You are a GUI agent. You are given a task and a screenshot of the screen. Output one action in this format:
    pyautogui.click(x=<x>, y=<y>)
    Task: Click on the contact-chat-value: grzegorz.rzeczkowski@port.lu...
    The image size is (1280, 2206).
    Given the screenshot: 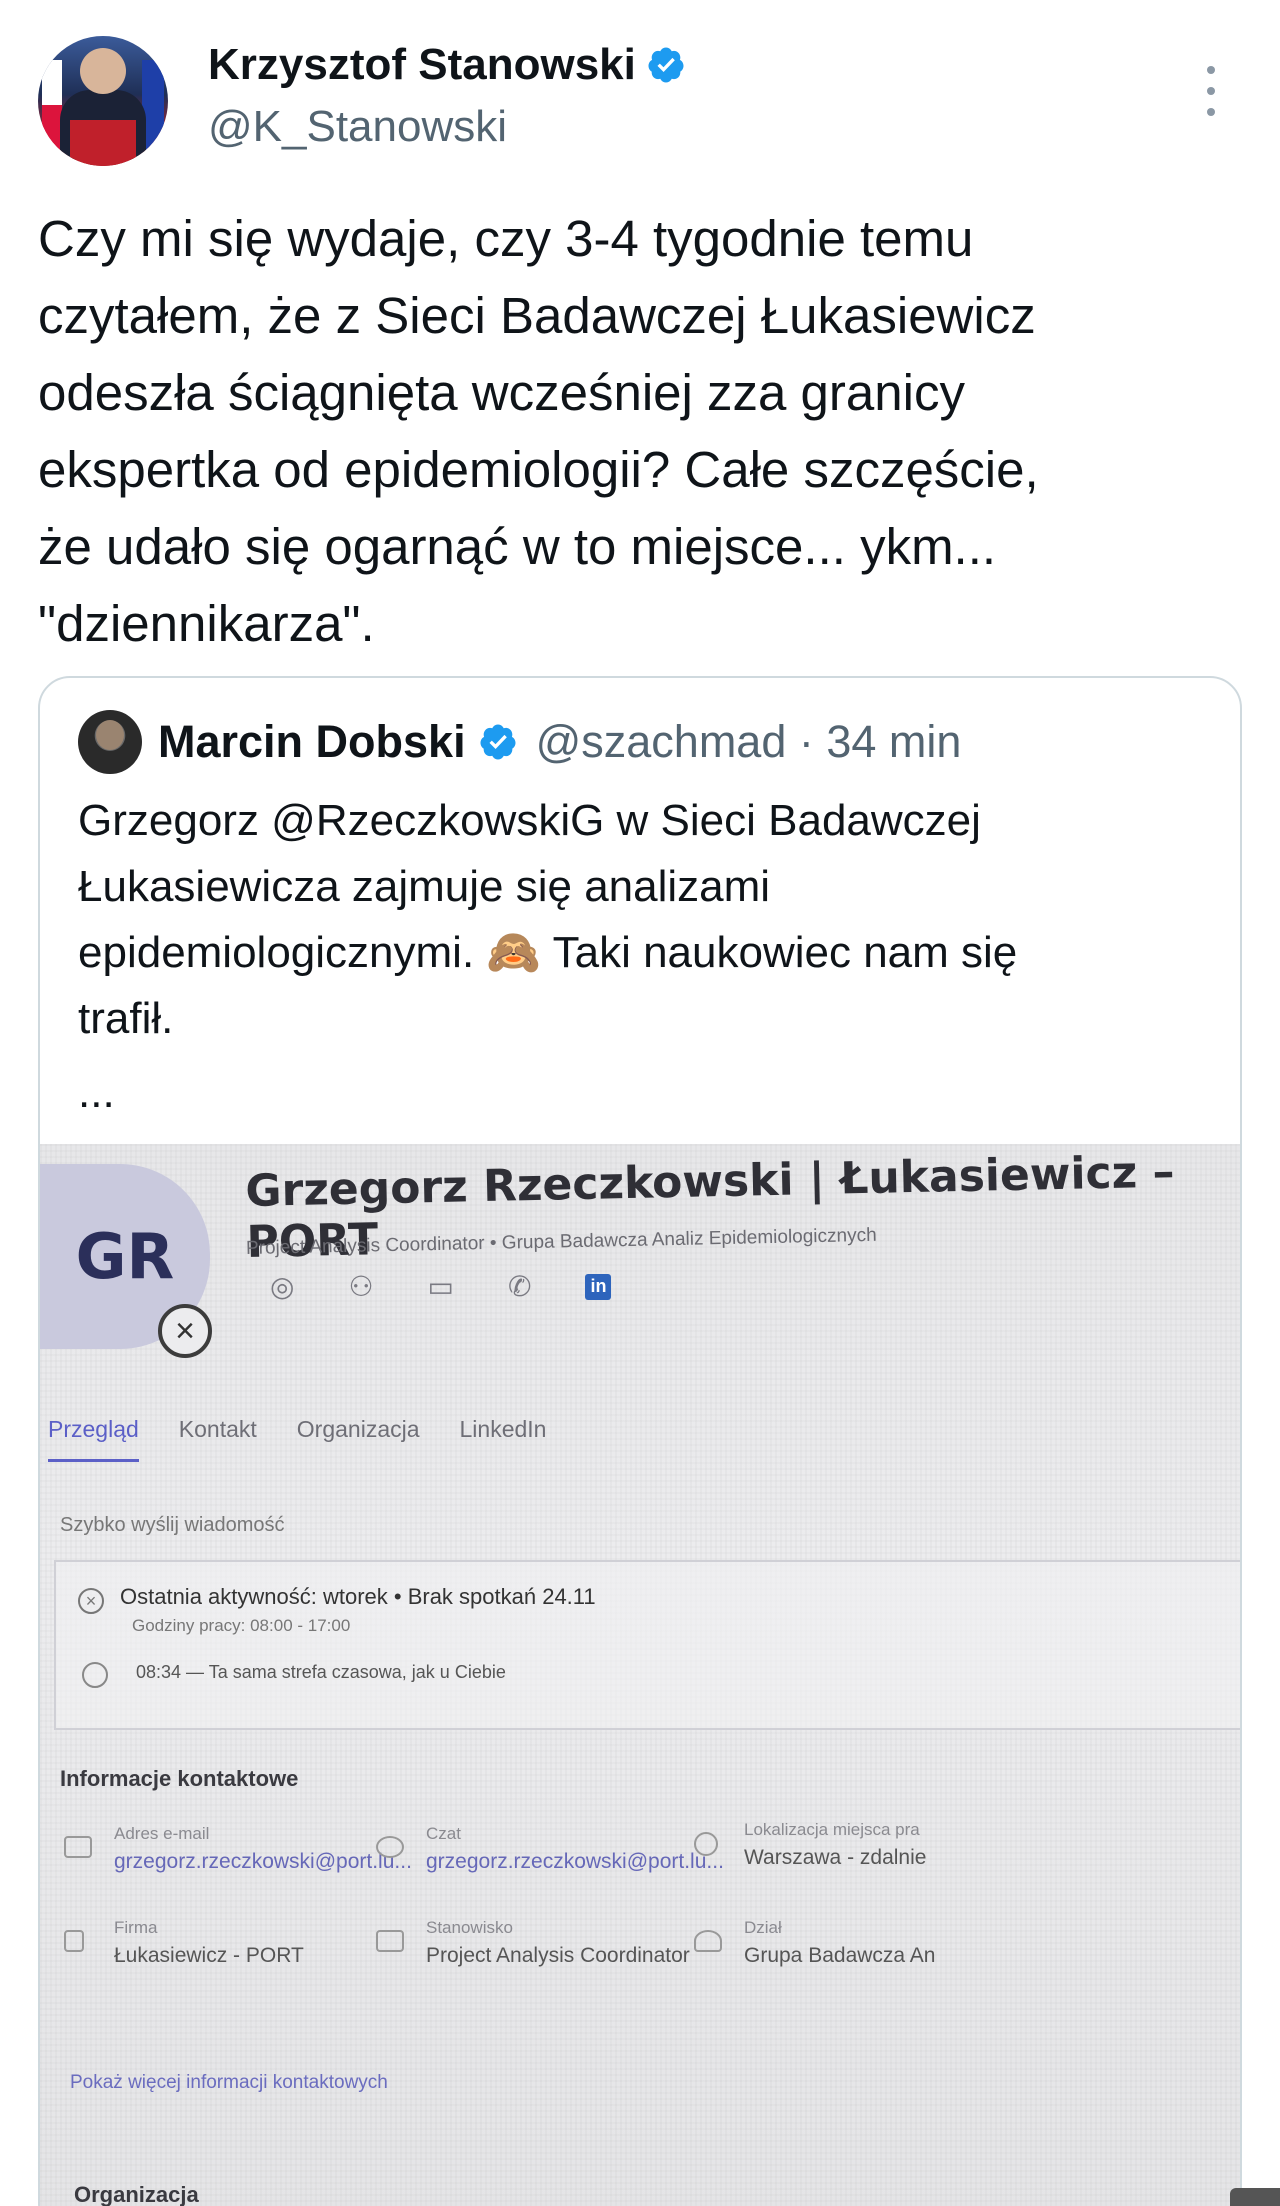 What is the action you would take?
    pyautogui.click(x=575, y=1861)
    